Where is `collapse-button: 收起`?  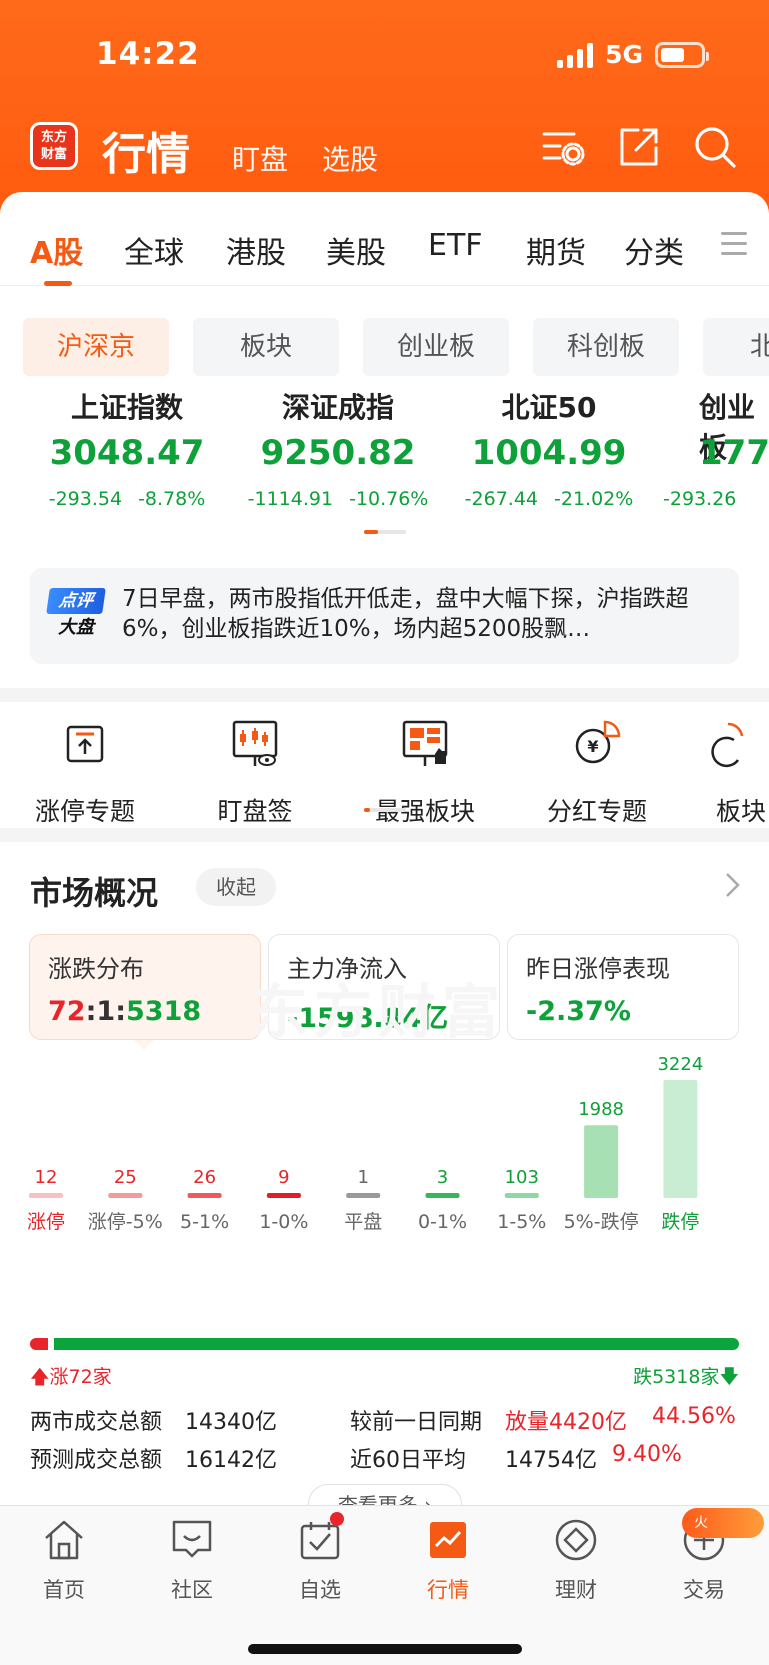
collapse-button: 收起 is located at coordinates (236, 887).